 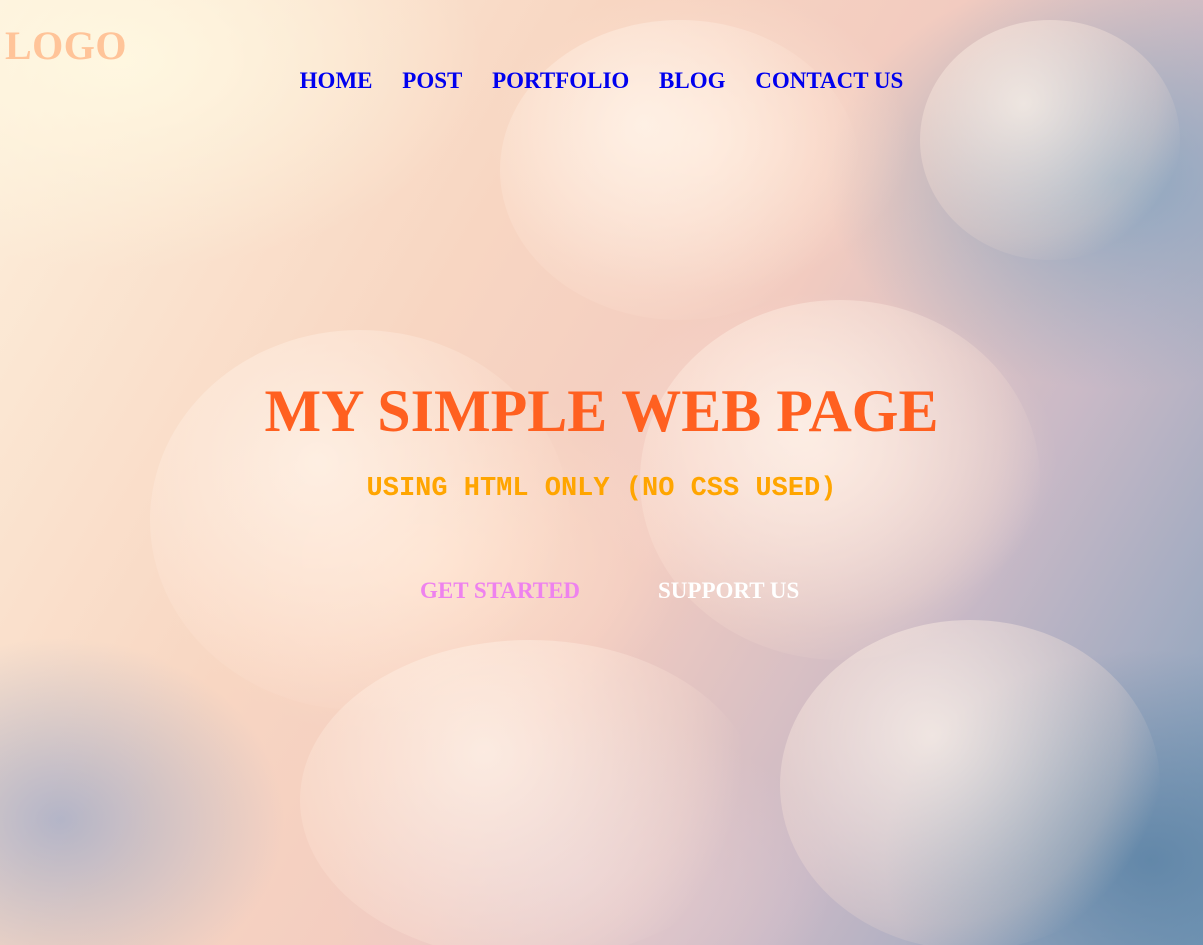 I want to click on nav-link-contact-us: CONTACT US, so click(x=829, y=80).